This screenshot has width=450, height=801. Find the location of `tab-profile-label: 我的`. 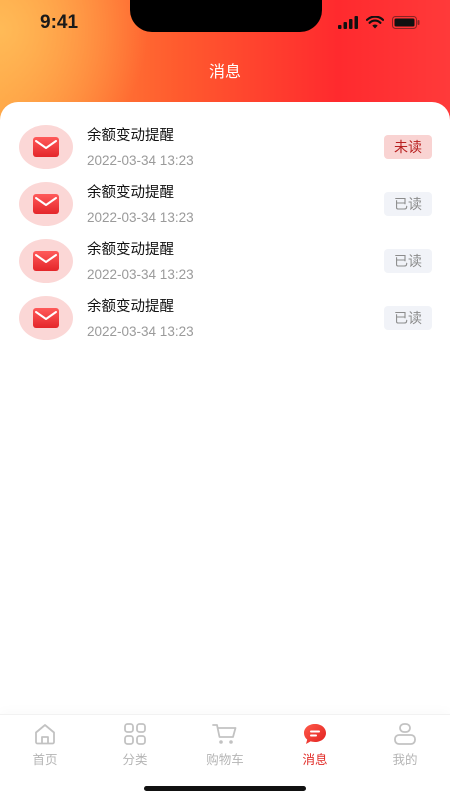

tab-profile-label: 我的 is located at coordinates (405, 759).